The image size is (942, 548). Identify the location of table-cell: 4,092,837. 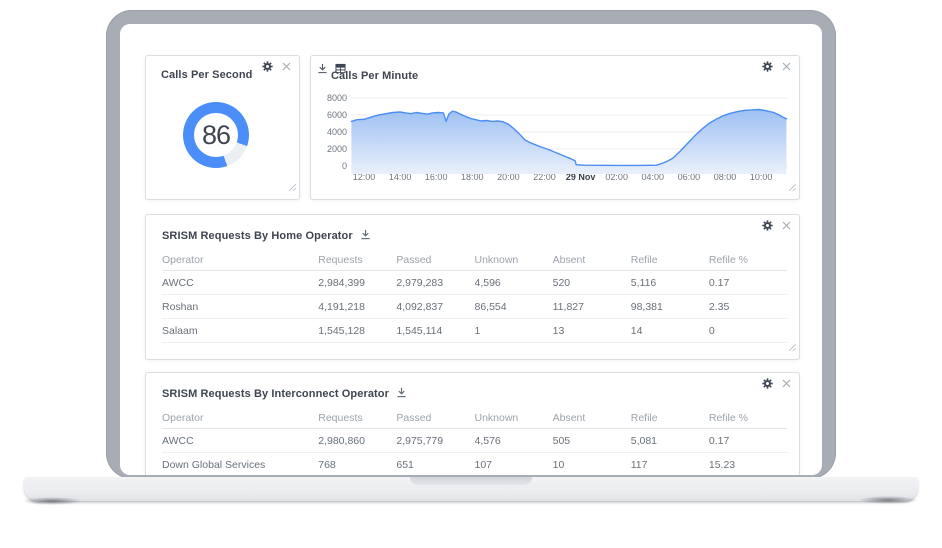
(420, 306).